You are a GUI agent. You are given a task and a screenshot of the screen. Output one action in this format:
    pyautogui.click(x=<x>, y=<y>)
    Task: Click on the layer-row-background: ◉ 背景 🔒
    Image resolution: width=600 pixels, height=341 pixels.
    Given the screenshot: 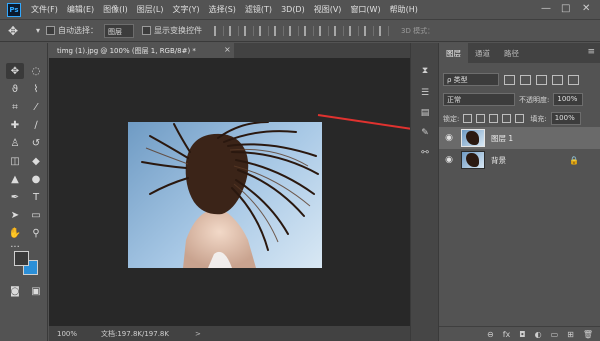 What is the action you would take?
    pyautogui.click(x=519, y=160)
    